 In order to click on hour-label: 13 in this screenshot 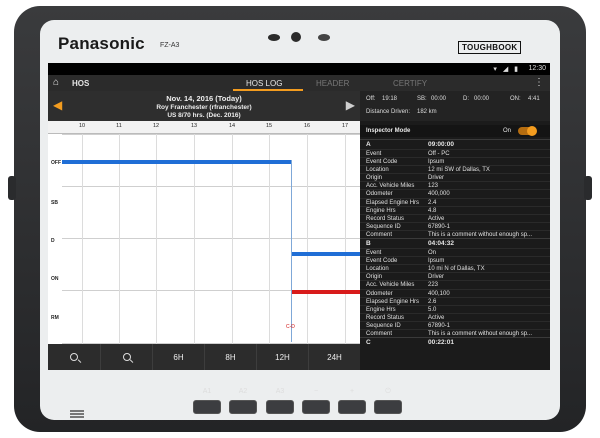, I will do `click(194, 126)`.